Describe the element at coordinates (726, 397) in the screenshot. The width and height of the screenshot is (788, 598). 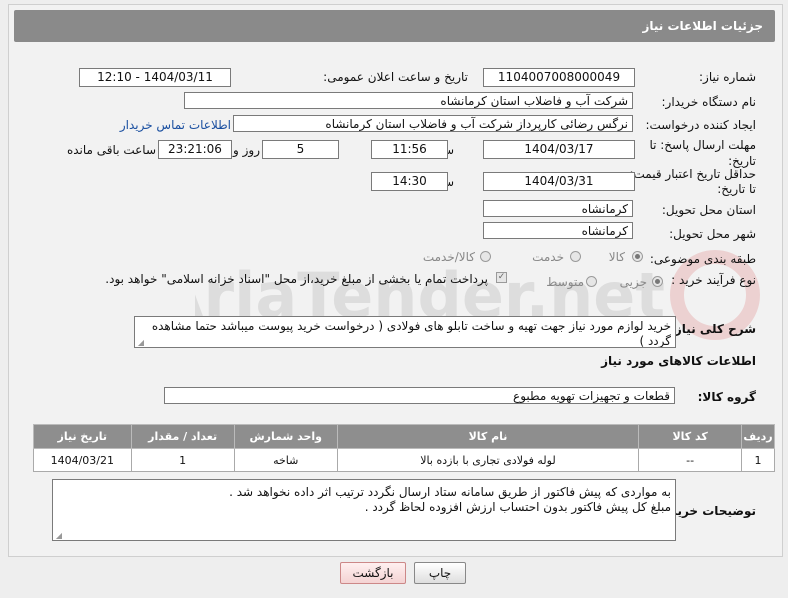
I see `goods-group-label: گروه کالا:` at that location.